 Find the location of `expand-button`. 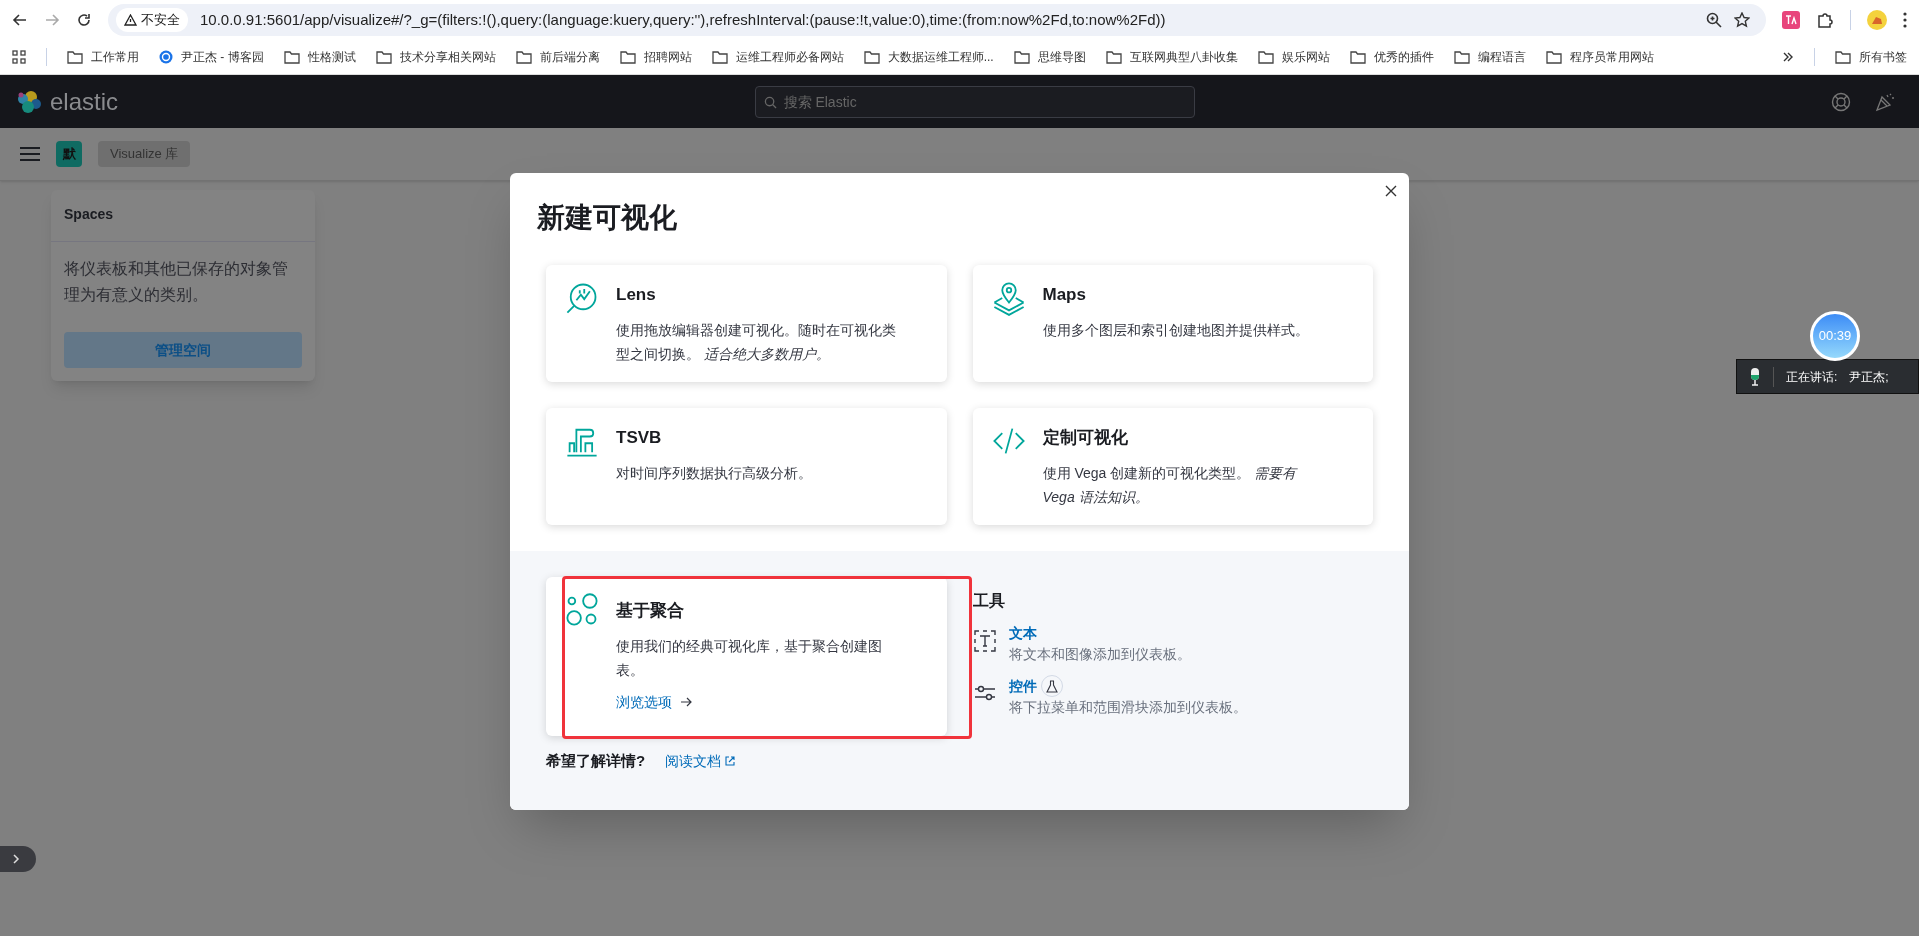

expand-button is located at coordinates (18, 859).